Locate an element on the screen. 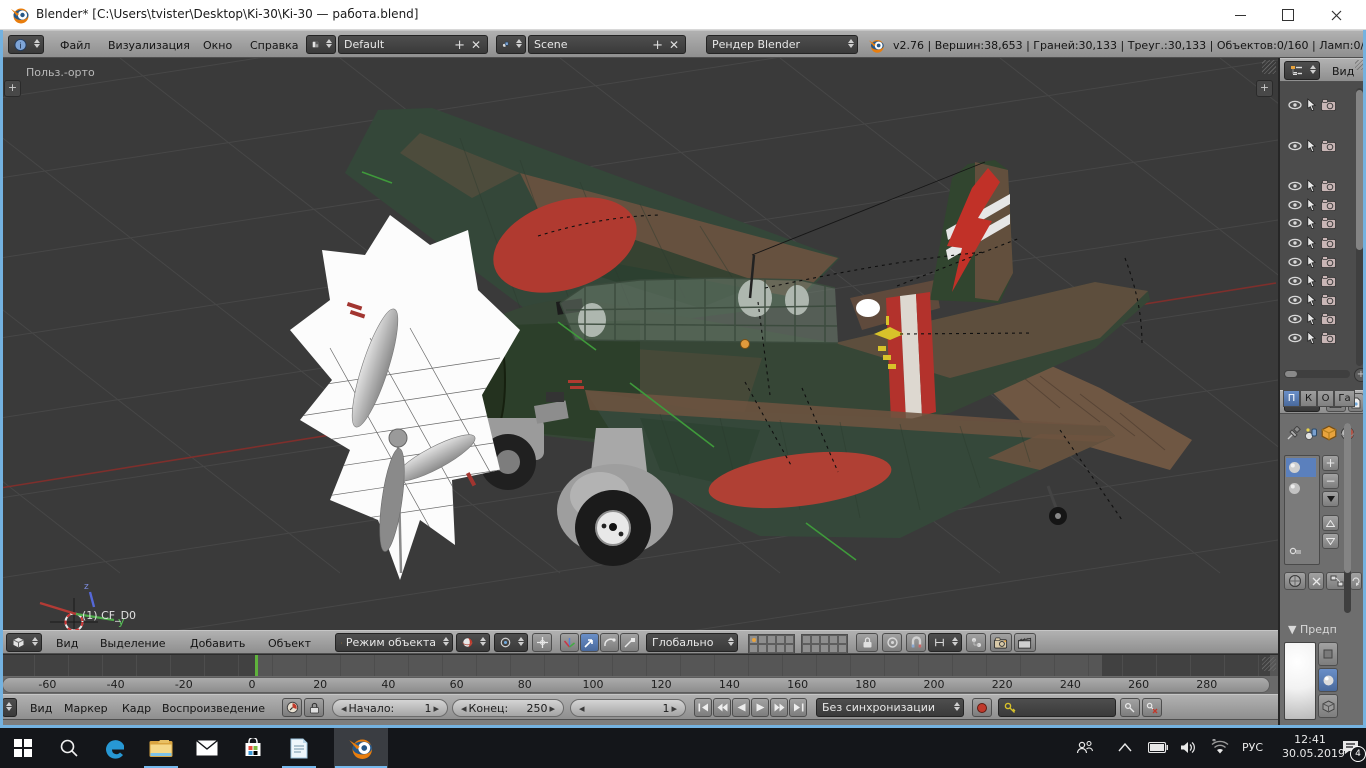  wifi-icon: * is located at coordinates (1220, 747).